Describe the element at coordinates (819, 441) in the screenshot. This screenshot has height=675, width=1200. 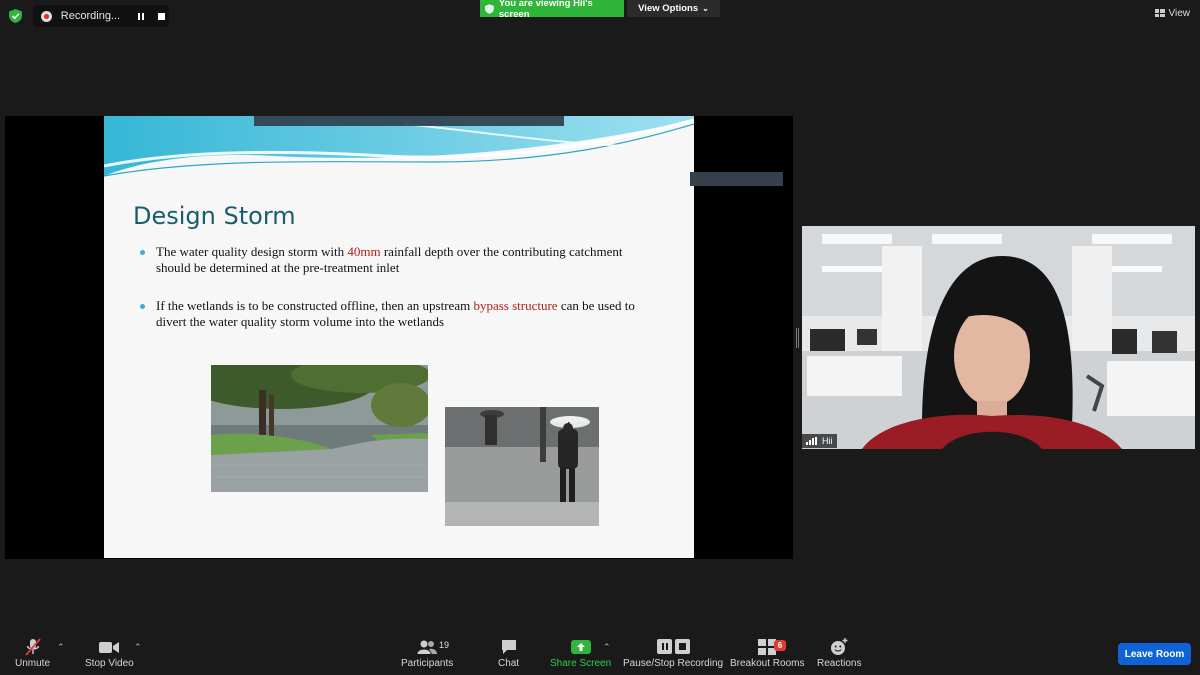
I see `participant-name-tag: Hii` at that location.